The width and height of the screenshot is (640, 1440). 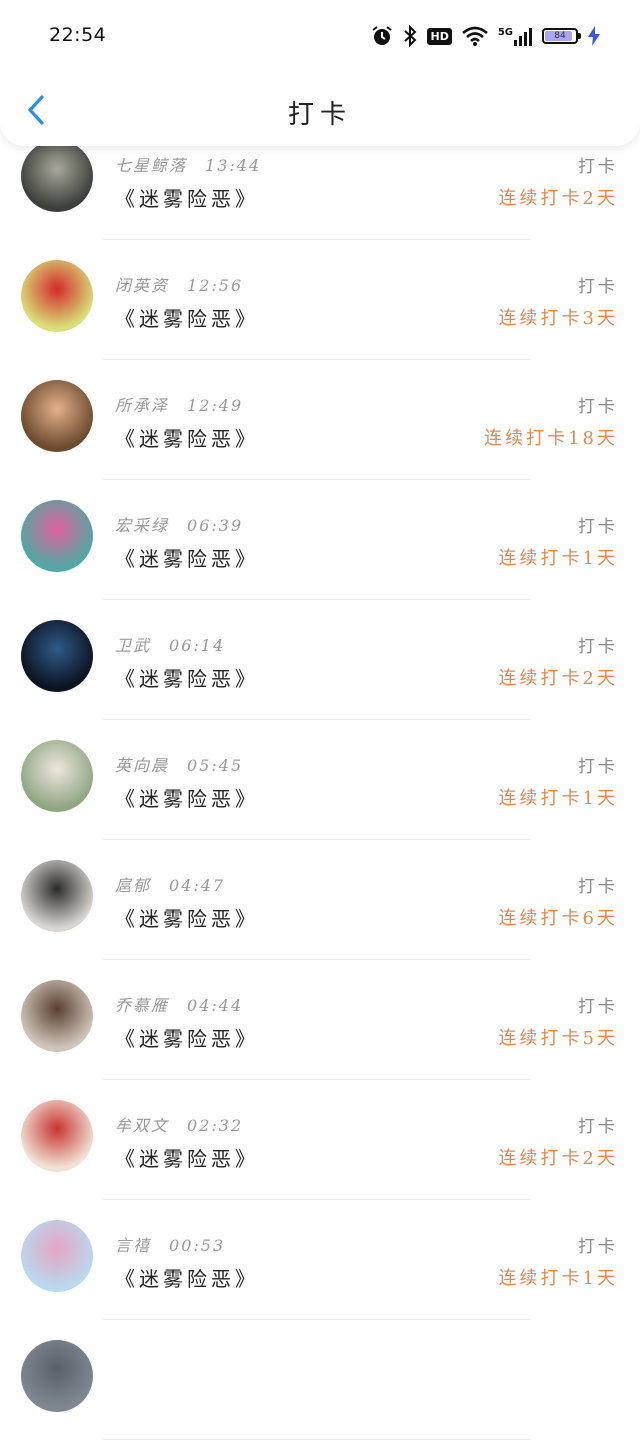 I want to click on top-nav-bar: 打卡, so click(x=320, y=109).